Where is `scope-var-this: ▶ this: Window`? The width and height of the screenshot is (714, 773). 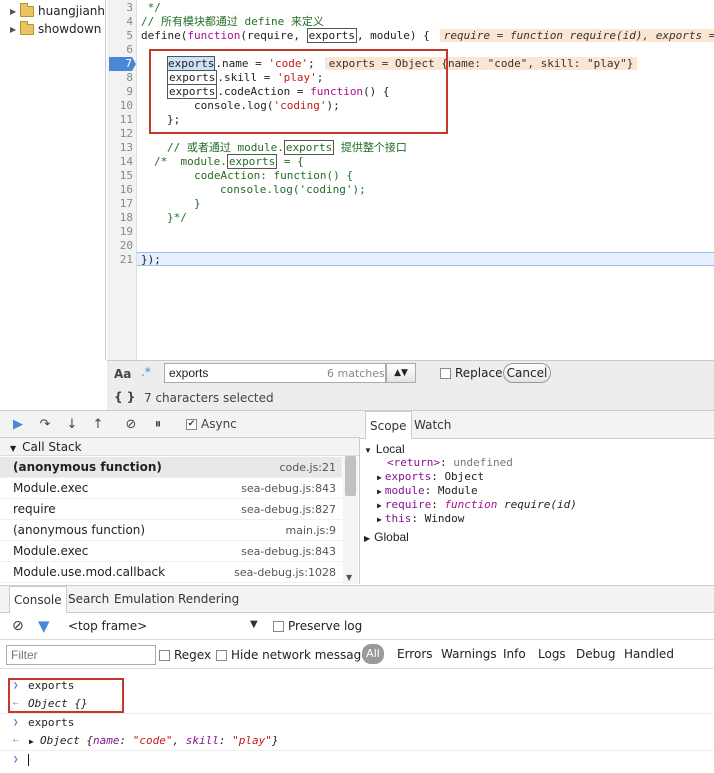 scope-var-this: ▶ this: Window is located at coordinates (420, 519).